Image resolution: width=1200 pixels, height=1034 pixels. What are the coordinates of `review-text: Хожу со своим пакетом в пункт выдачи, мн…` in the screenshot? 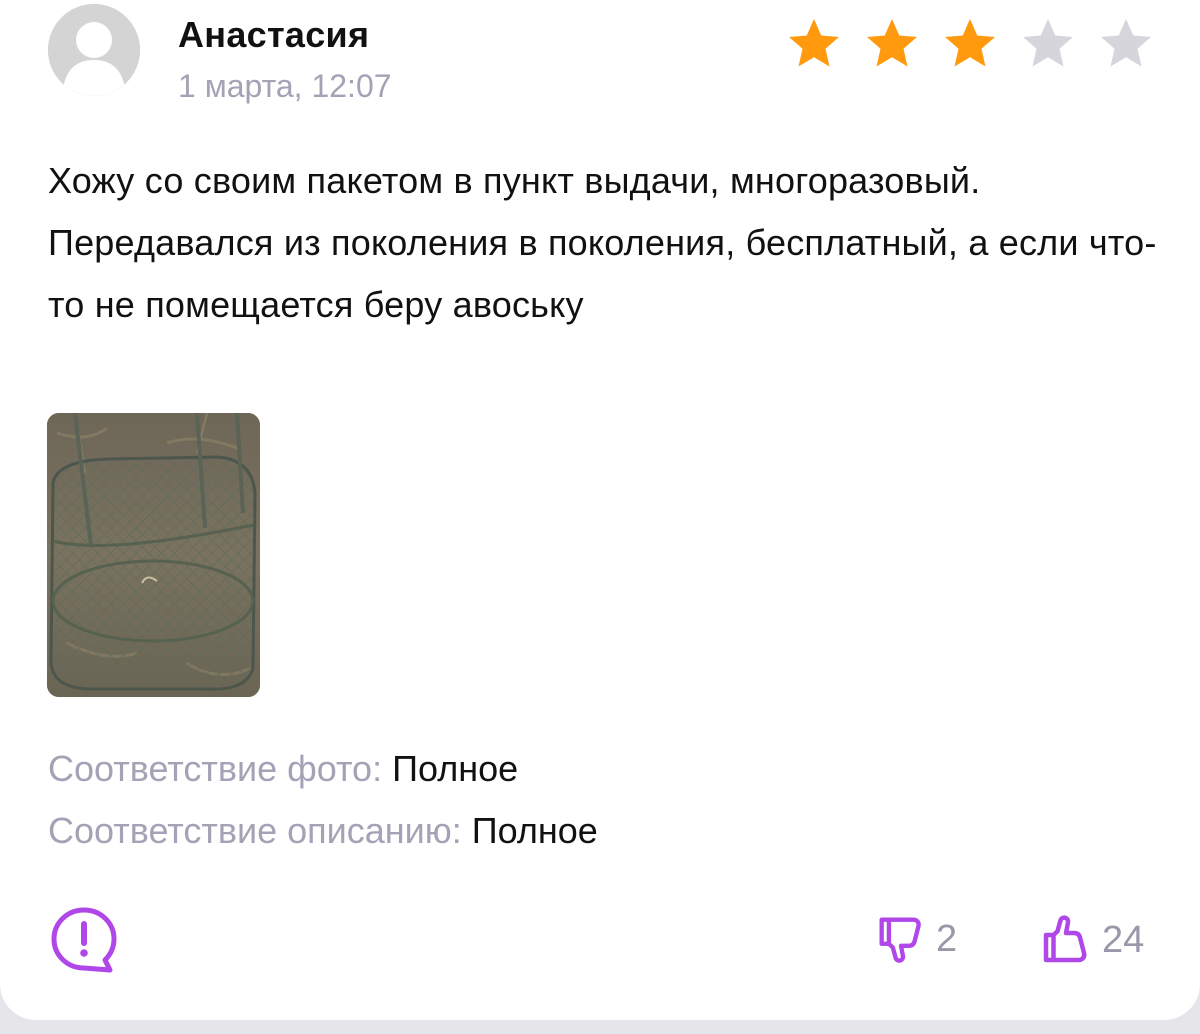 It's located at (602, 242).